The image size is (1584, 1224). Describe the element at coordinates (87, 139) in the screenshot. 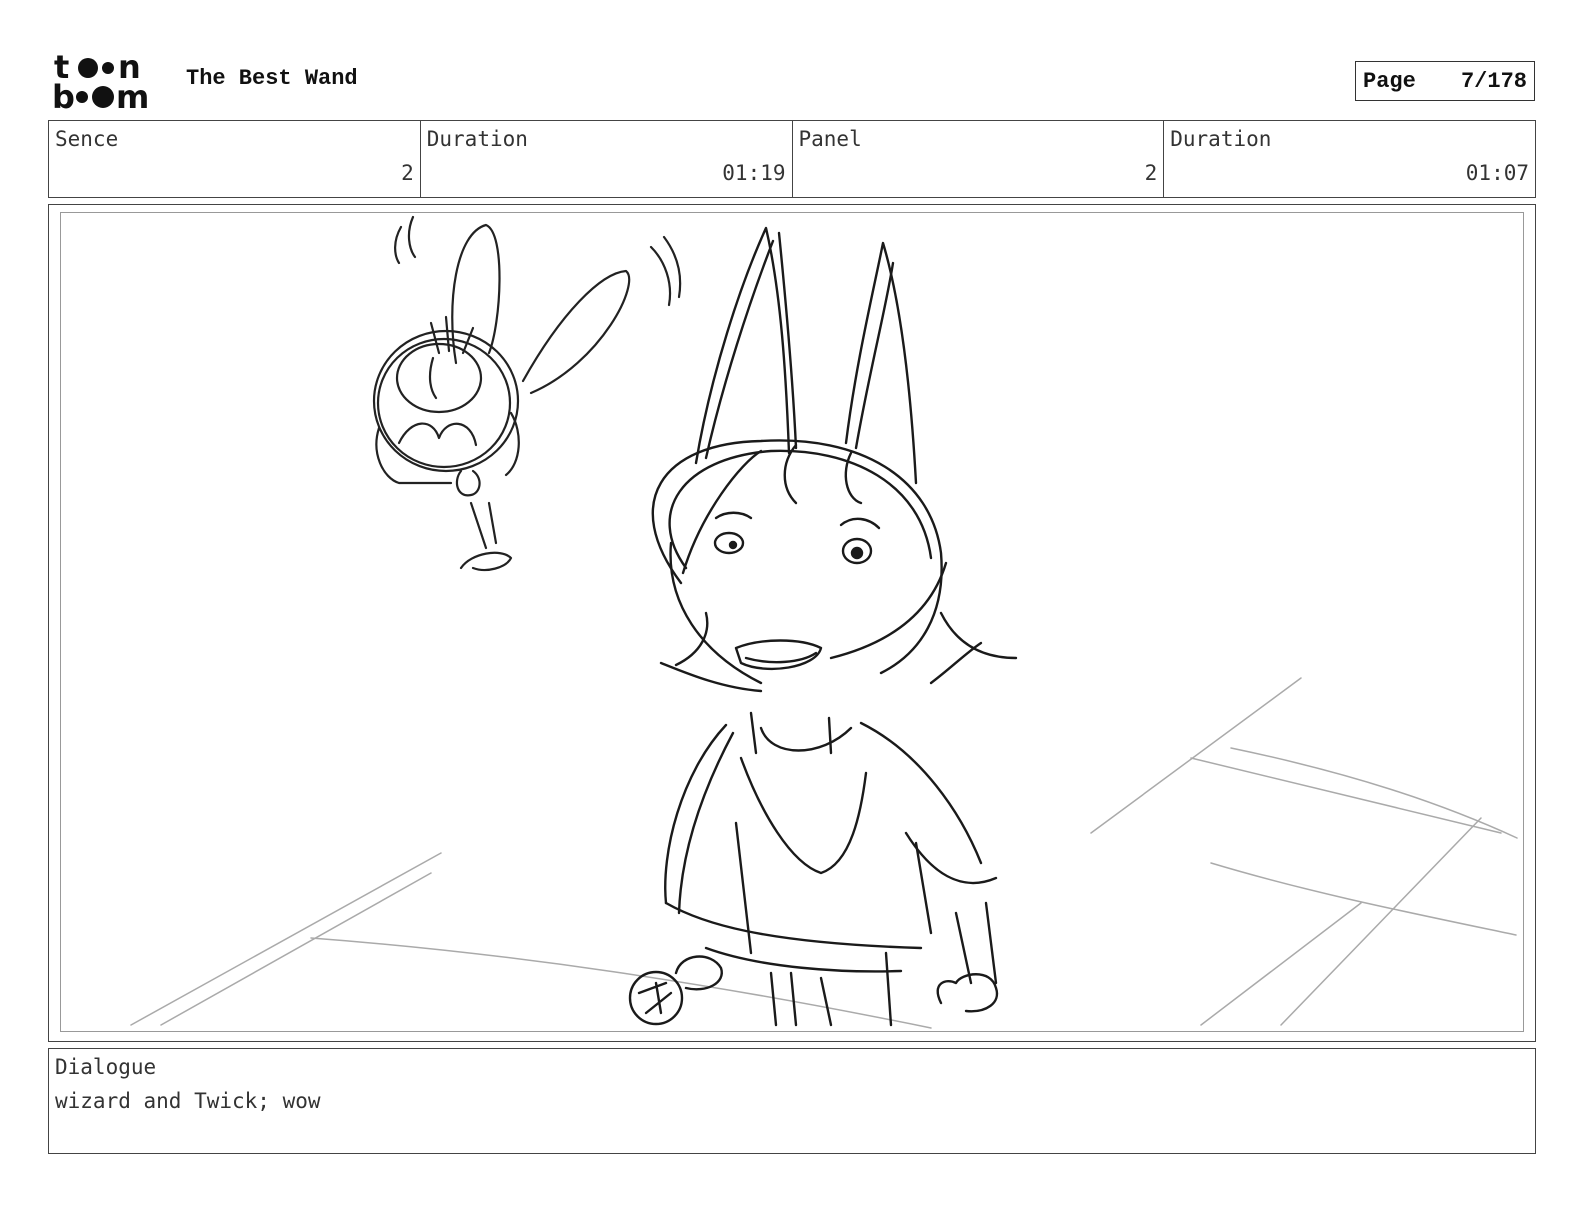

I see `scene-label: Sence` at that location.